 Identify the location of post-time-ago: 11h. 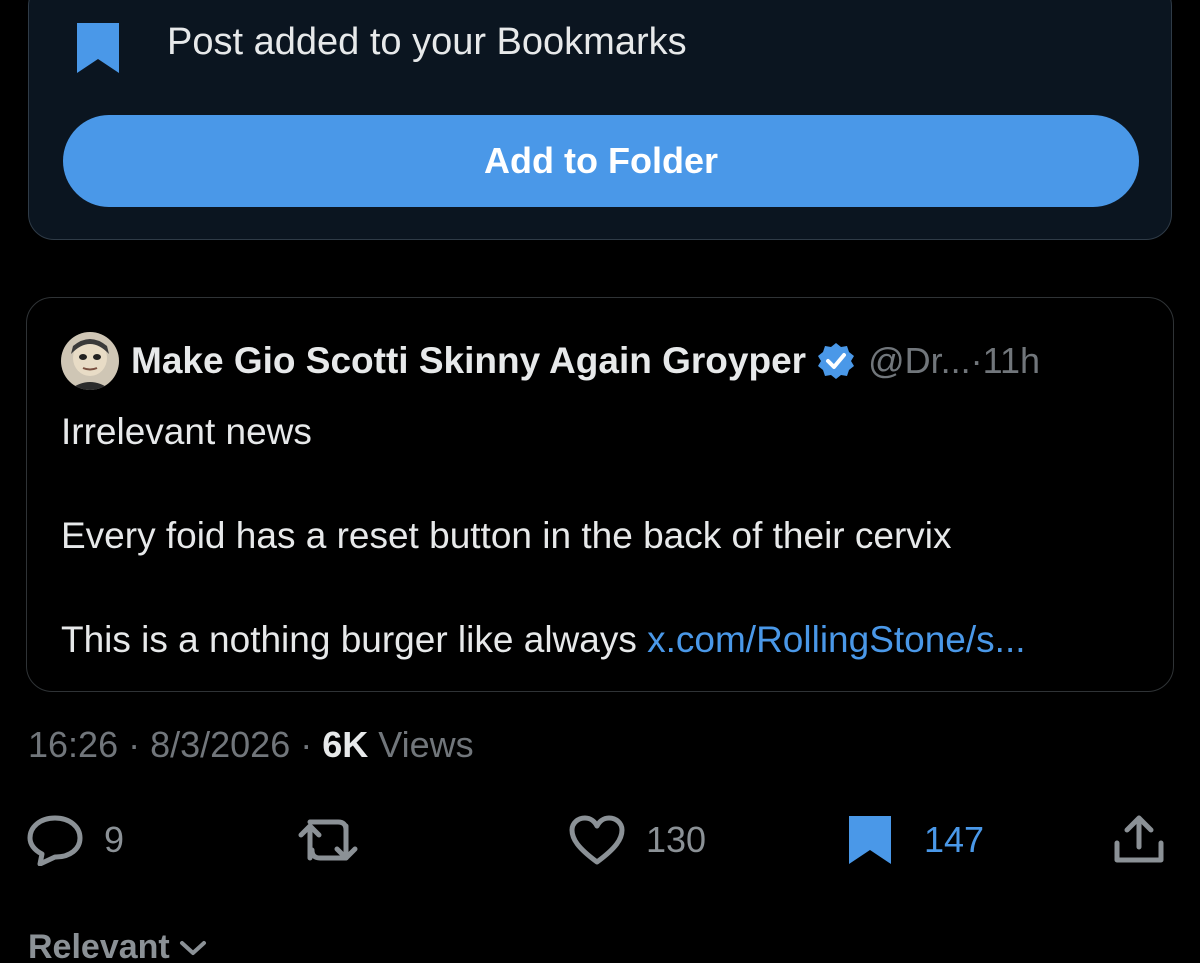
(1011, 361).